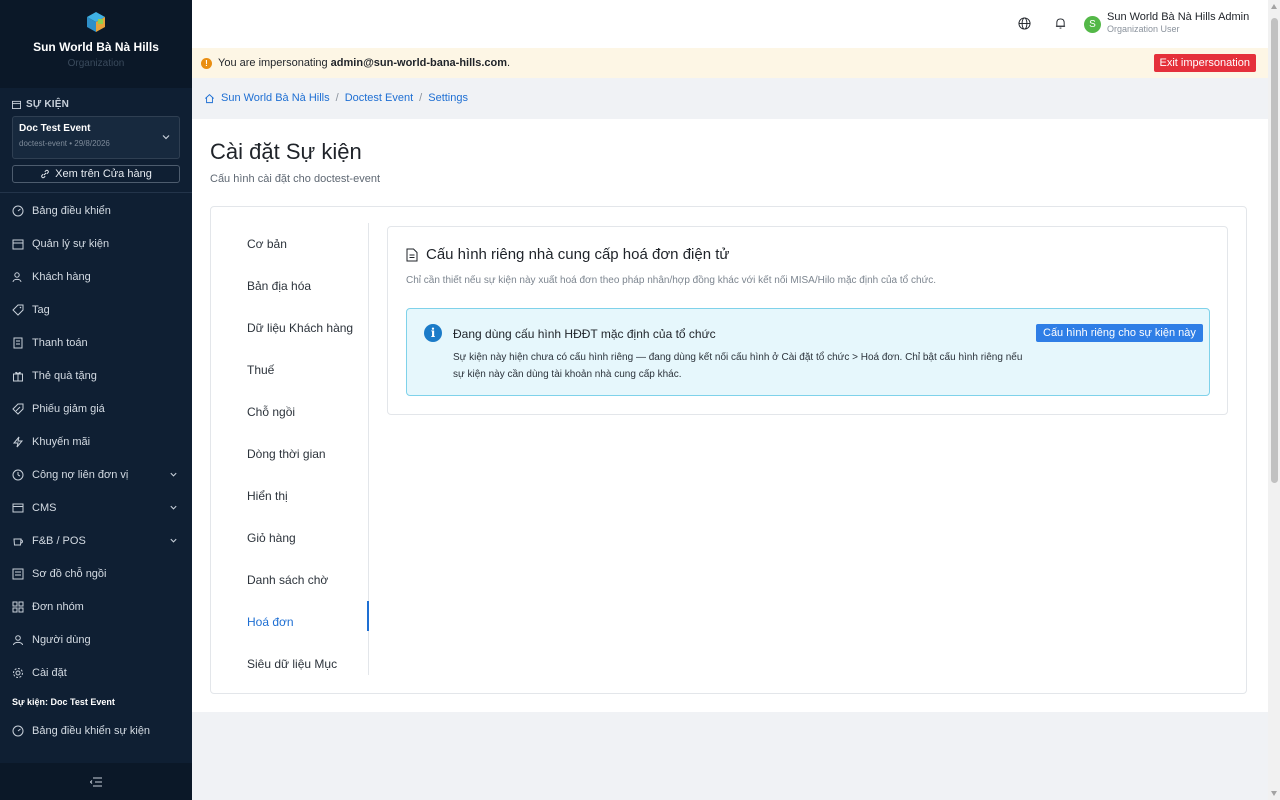 The width and height of the screenshot is (1280, 800). Describe the element at coordinates (18, 474) in the screenshot. I see `ledger-icon` at that location.